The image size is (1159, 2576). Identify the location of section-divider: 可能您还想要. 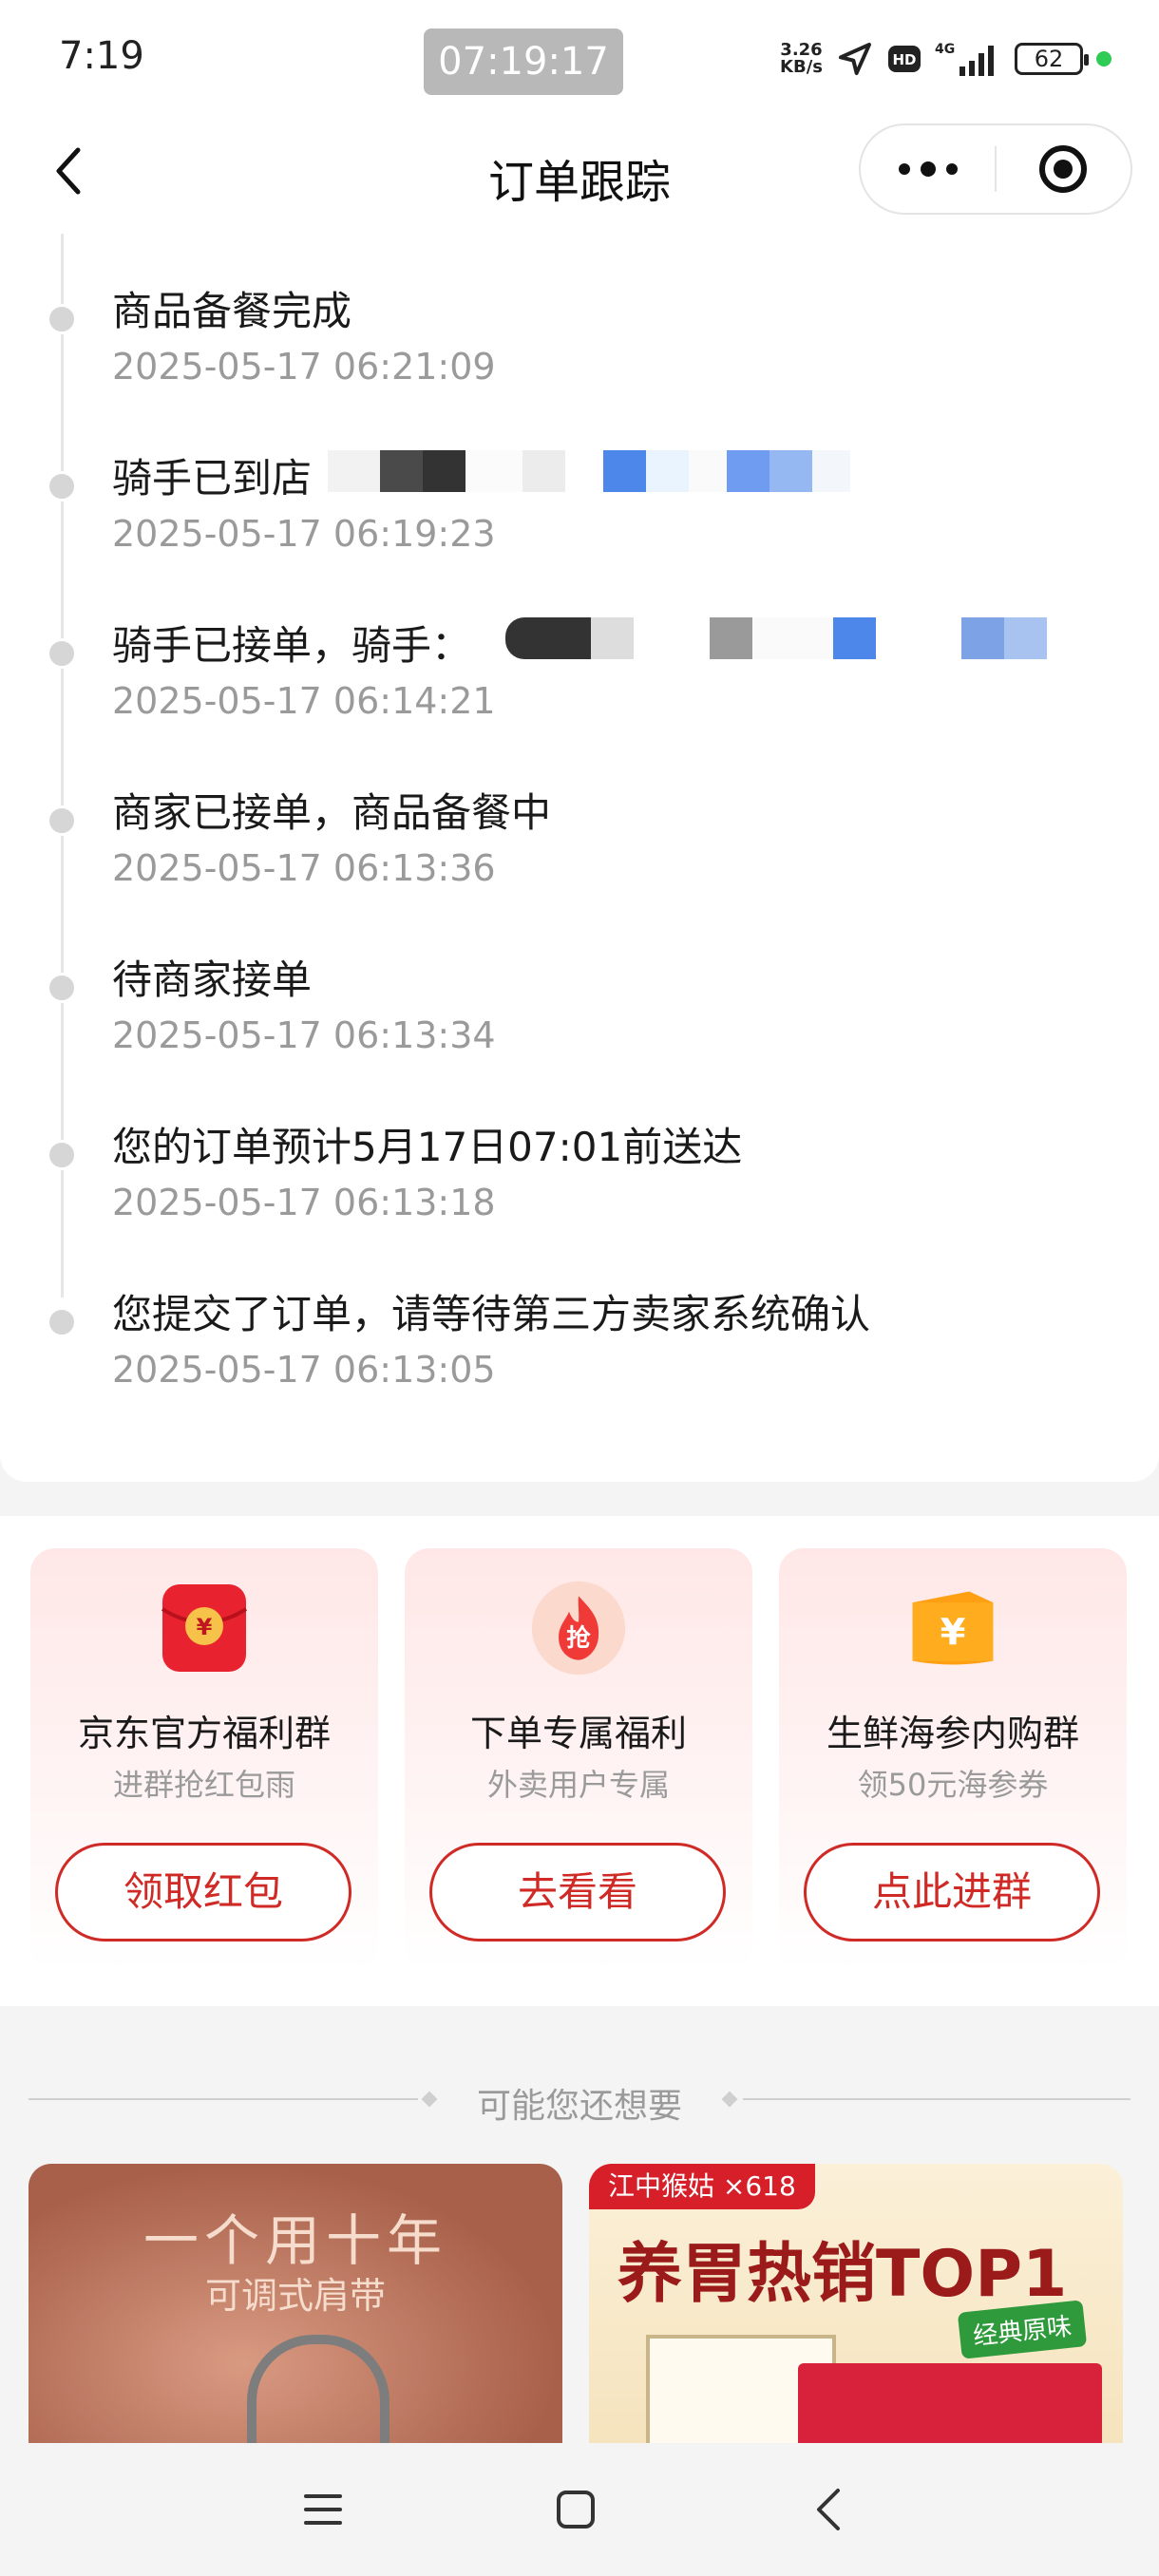
(579, 2099).